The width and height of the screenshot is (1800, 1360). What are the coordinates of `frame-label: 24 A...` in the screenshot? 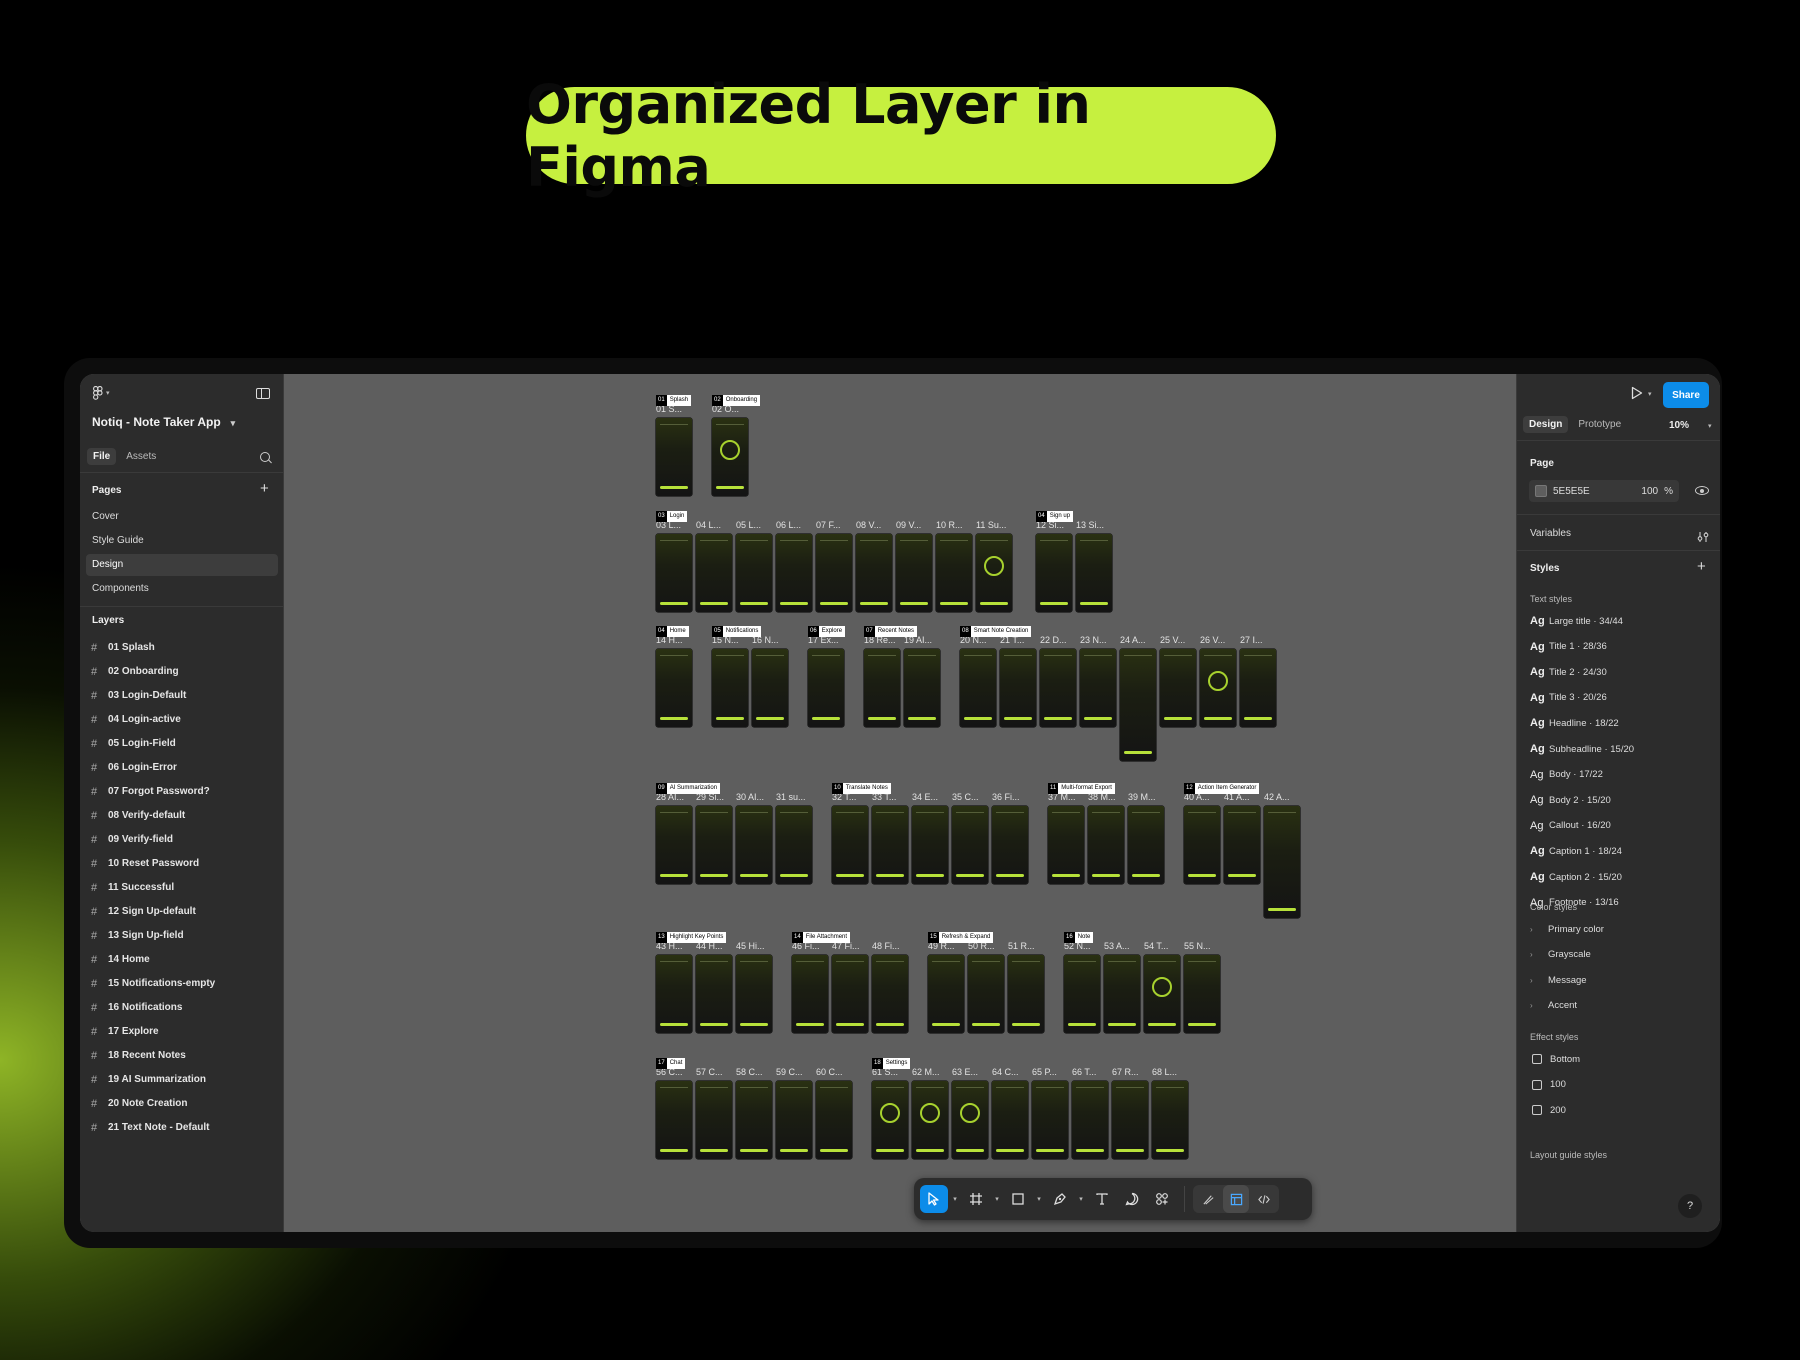 It's located at (1133, 640).